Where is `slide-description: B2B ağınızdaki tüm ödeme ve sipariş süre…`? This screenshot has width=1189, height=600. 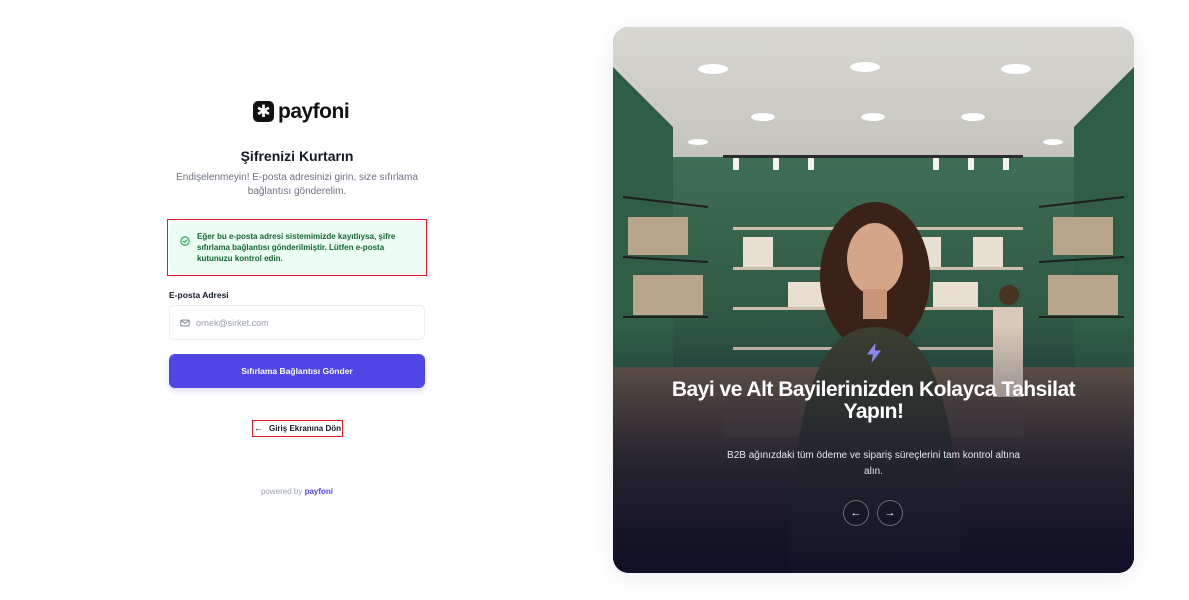 slide-description: B2B ağınızdaki tüm ödeme ve sipariş süre… is located at coordinates (873, 463).